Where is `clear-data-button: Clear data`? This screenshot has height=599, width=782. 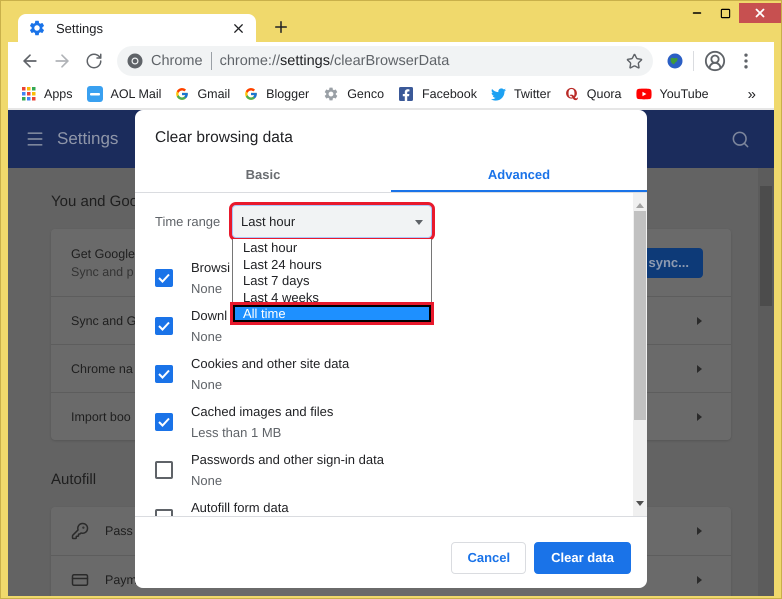
clear-data-button: Clear data is located at coordinates (582, 558).